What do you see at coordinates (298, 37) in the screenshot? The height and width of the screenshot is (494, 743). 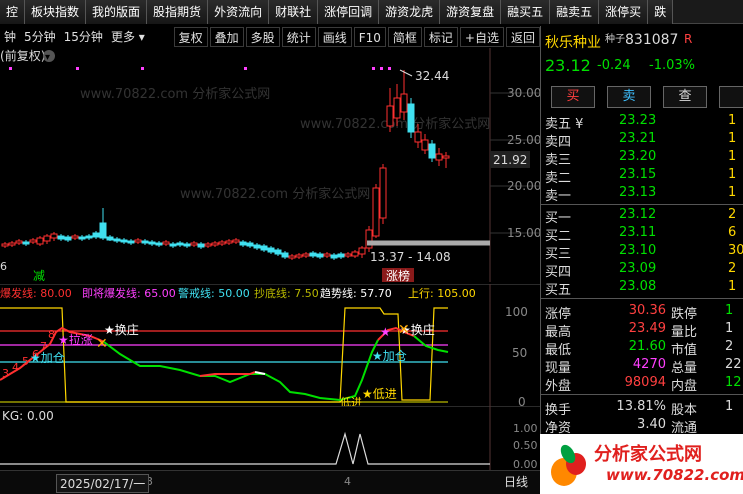 I see `statistics-button: 统计` at bounding box center [298, 37].